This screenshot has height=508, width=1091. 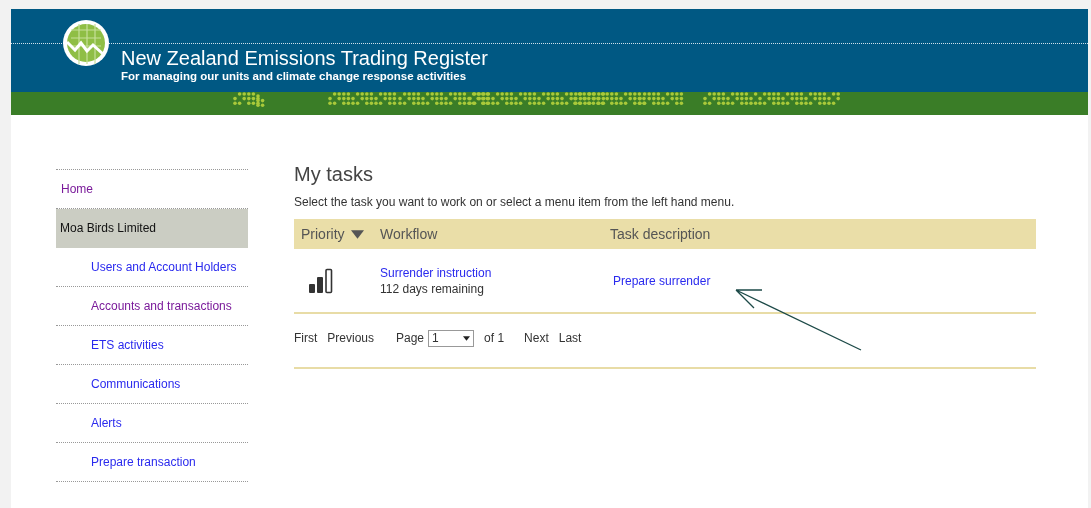 What do you see at coordinates (432, 288) in the screenshot?
I see `days-remaining: 112 days remaining` at bounding box center [432, 288].